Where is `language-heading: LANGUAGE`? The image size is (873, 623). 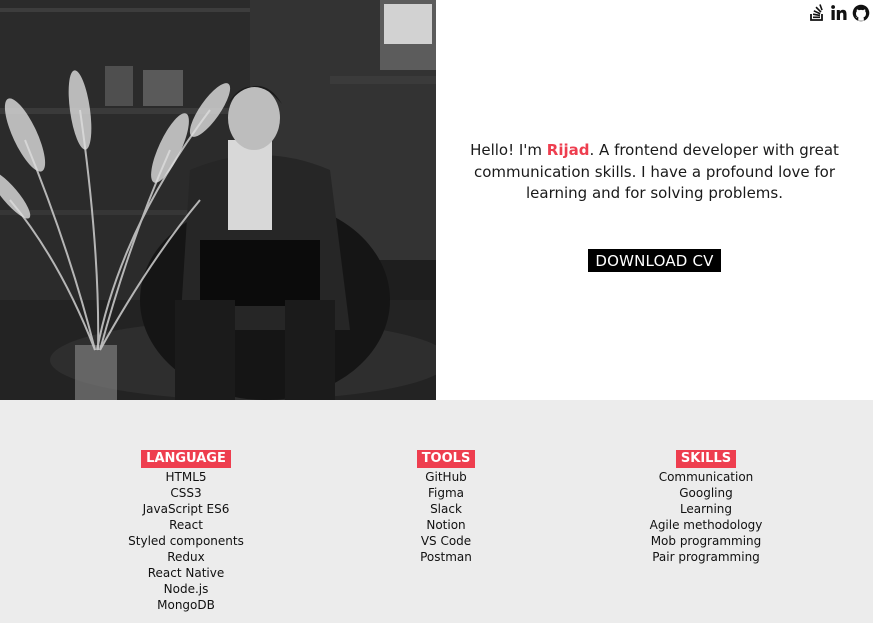 language-heading: LANGUAGE is located at coordinates (186, 459).